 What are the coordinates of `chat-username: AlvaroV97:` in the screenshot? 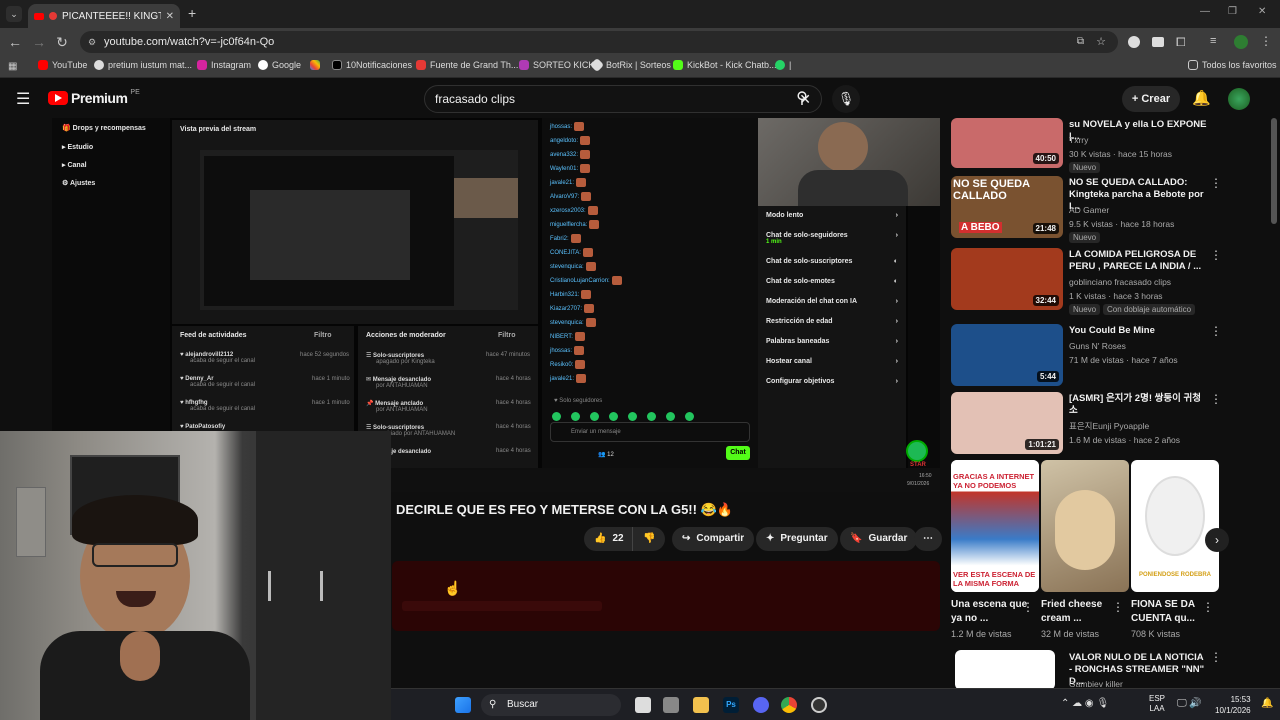 It's located at (564, 197).